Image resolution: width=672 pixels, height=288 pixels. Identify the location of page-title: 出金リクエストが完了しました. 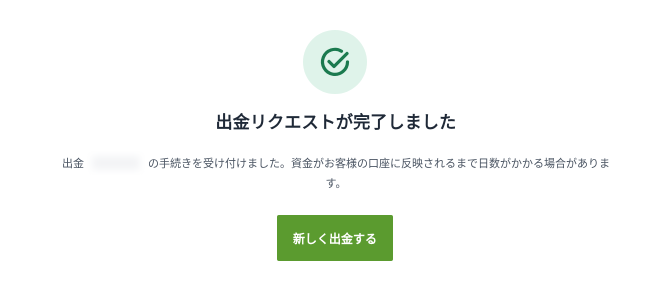
(336, 123).